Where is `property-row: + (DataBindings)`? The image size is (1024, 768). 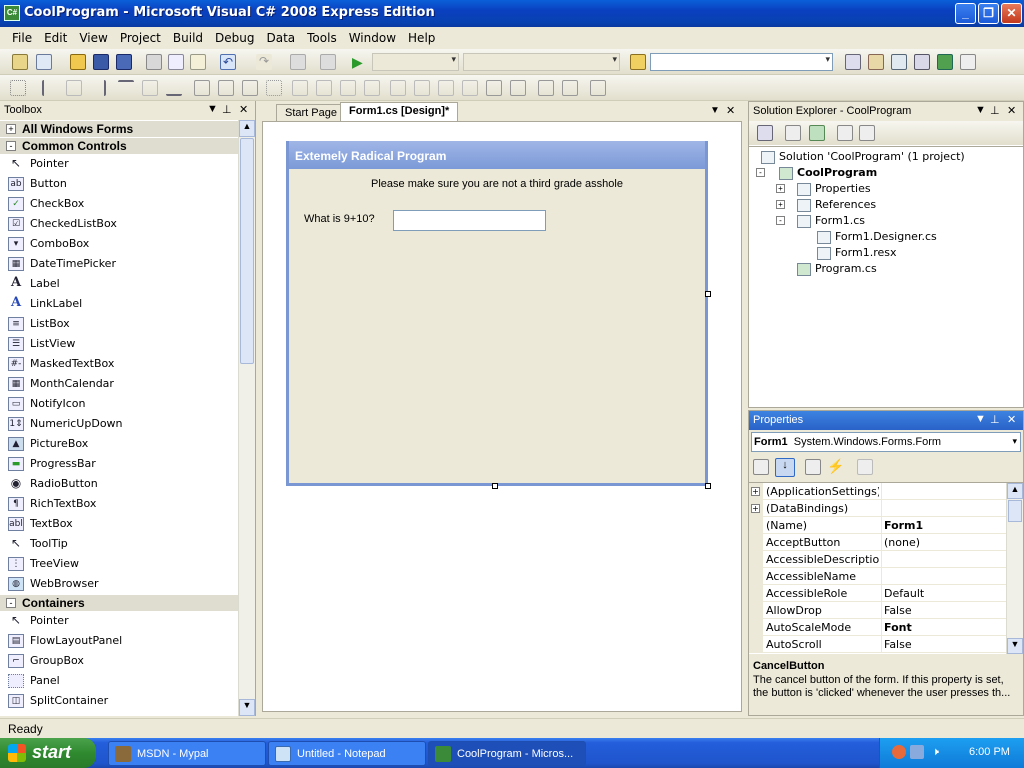 property-row: + (DataBindings) is located at coordinates (878, 508).